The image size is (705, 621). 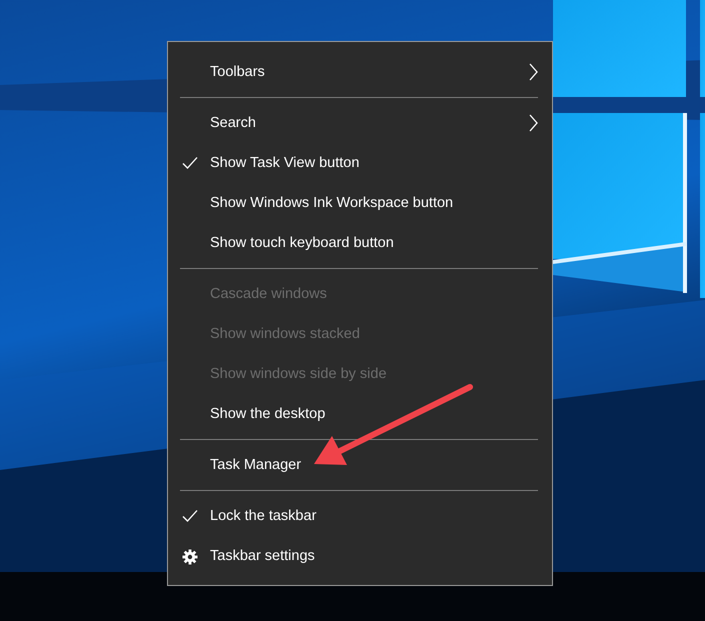 I want to click on menu-item: Search, so click(x=360, y=123).